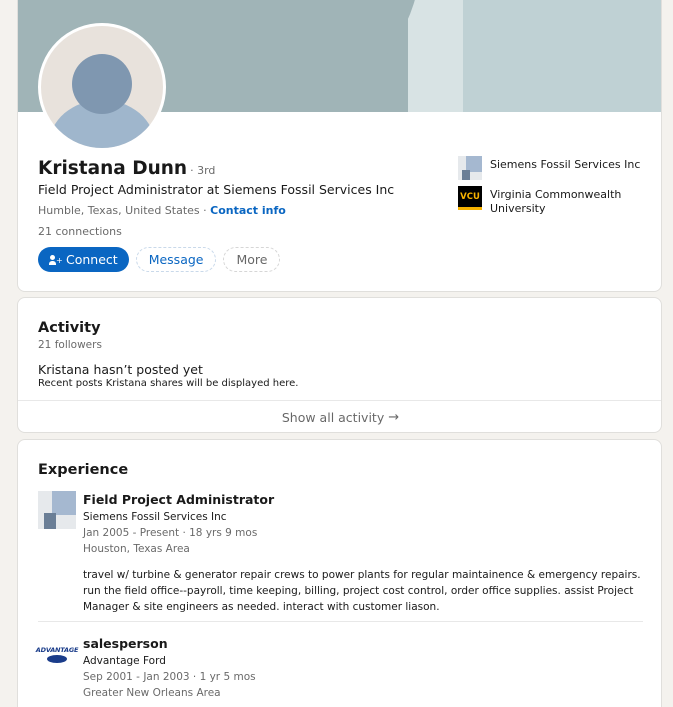 This screenshot has width=673, height=707. I want to click on name-row: Kristana Dunn · 3rd, so click(126, 168).